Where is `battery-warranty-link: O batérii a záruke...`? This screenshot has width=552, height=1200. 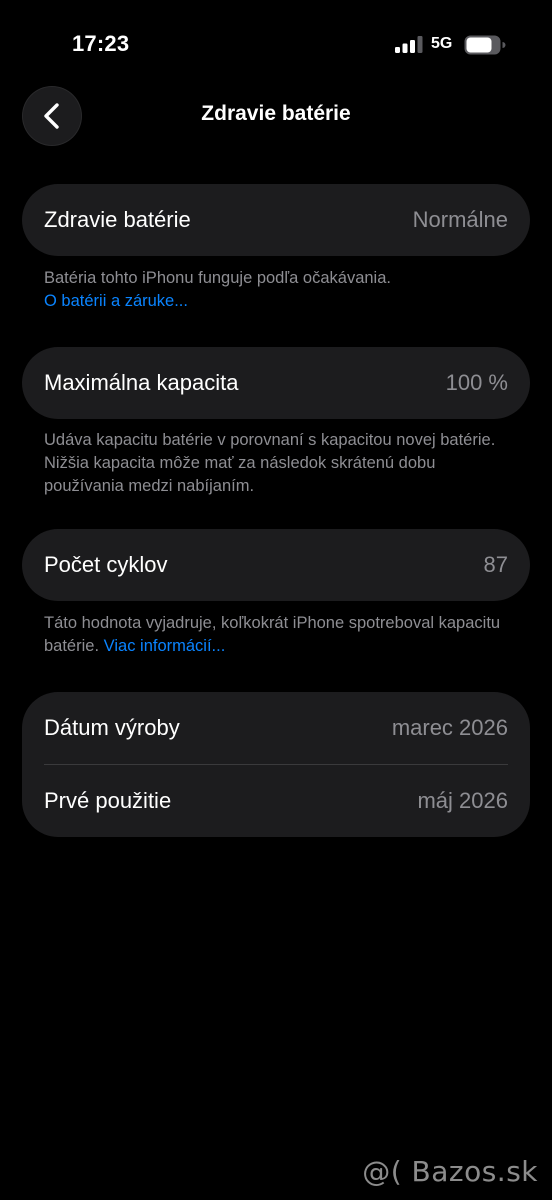
battery-warranty-link: O batérii a záruke... is located at coordinates (279, 301).